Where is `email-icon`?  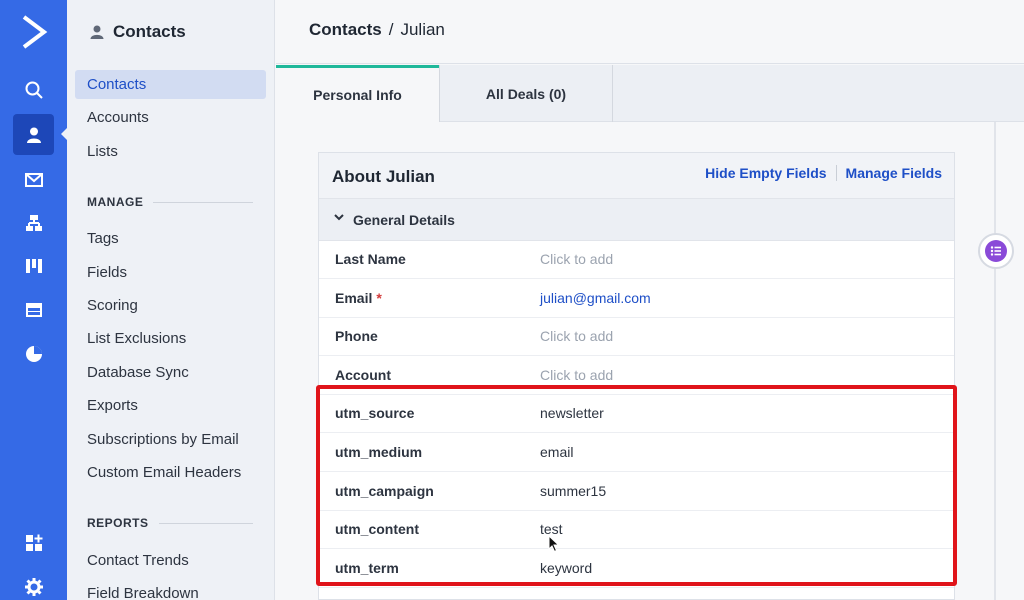 email-icon is located at coordinates (33, 179).